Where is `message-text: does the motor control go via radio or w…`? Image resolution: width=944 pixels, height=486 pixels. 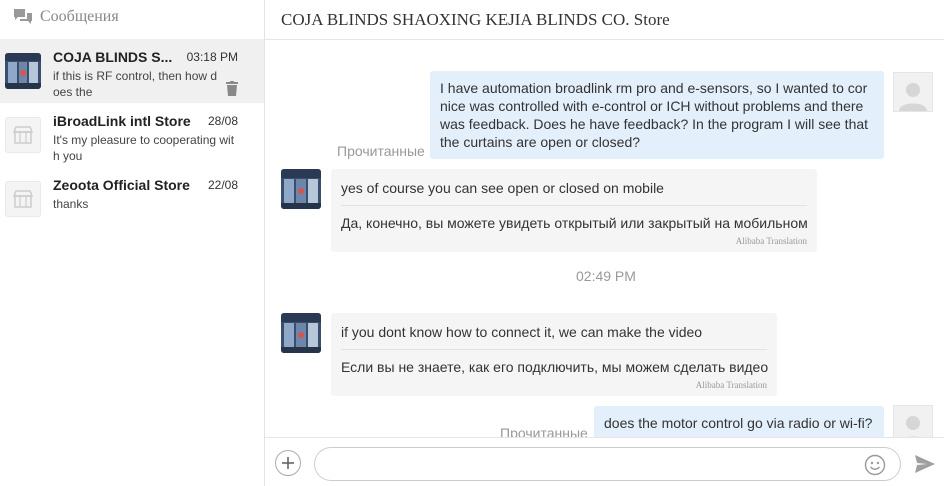 message-text: does the motor control go via radio or w… is located at coordinates (738, 423).